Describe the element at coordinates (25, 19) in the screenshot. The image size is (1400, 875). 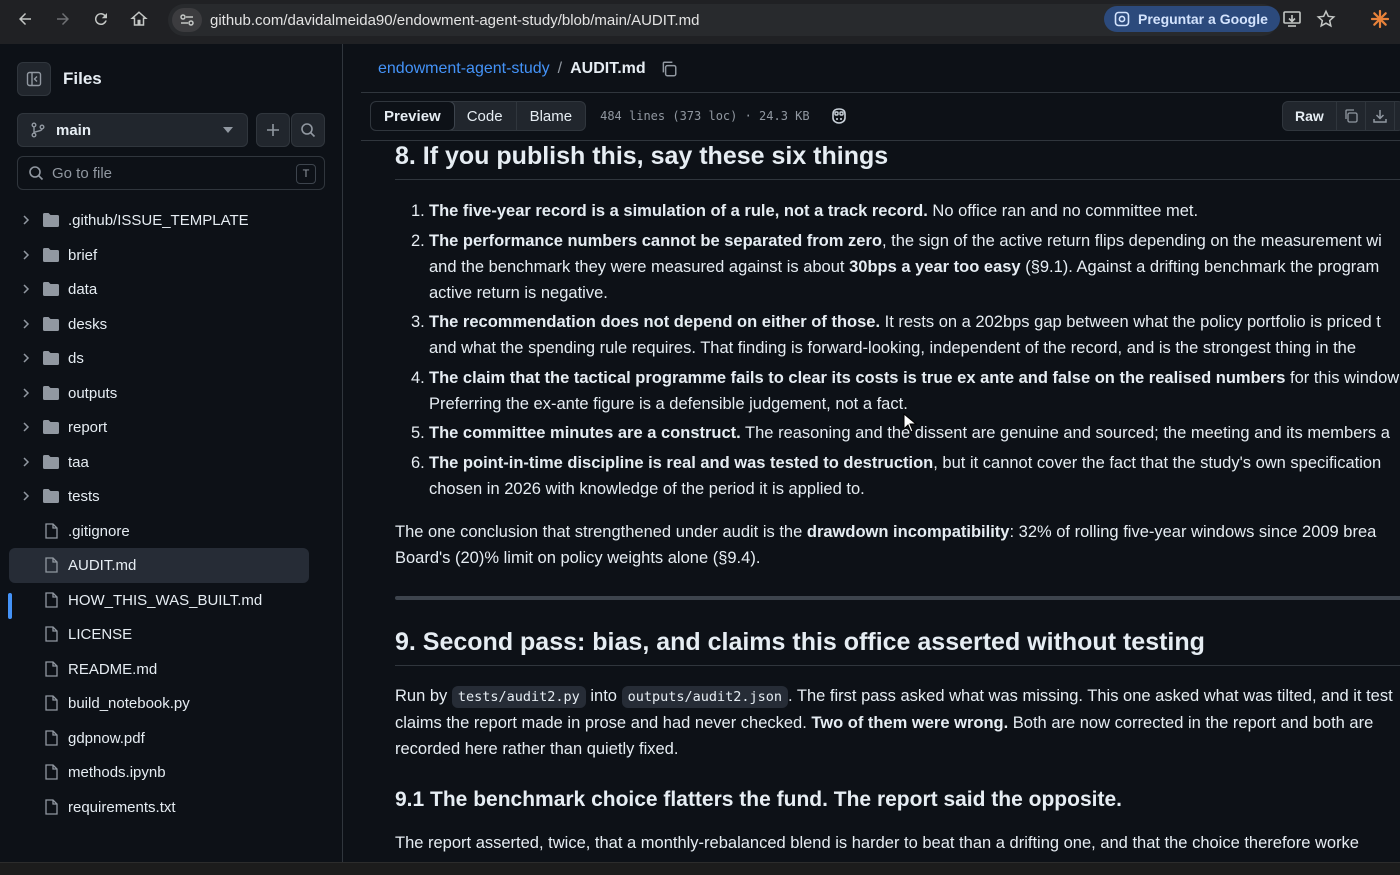
I see `back-button` at that location.